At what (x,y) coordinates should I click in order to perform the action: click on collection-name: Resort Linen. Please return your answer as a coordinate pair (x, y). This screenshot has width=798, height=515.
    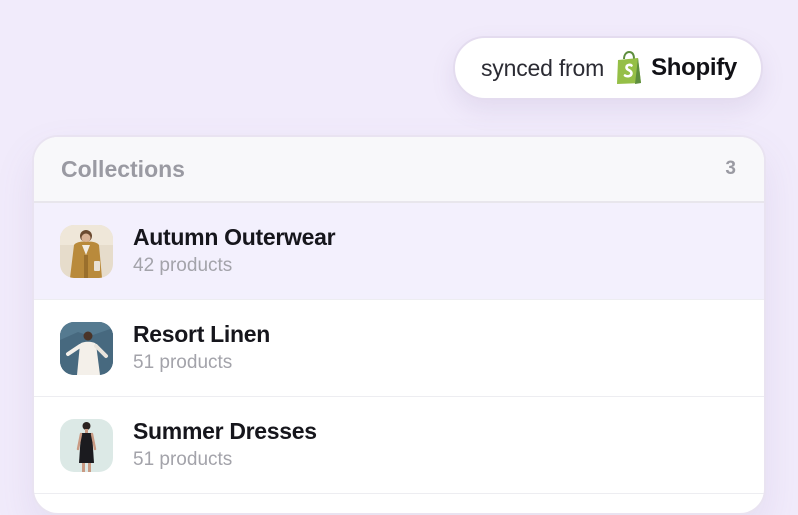
    Looking at the image, I should click on (201, 334).